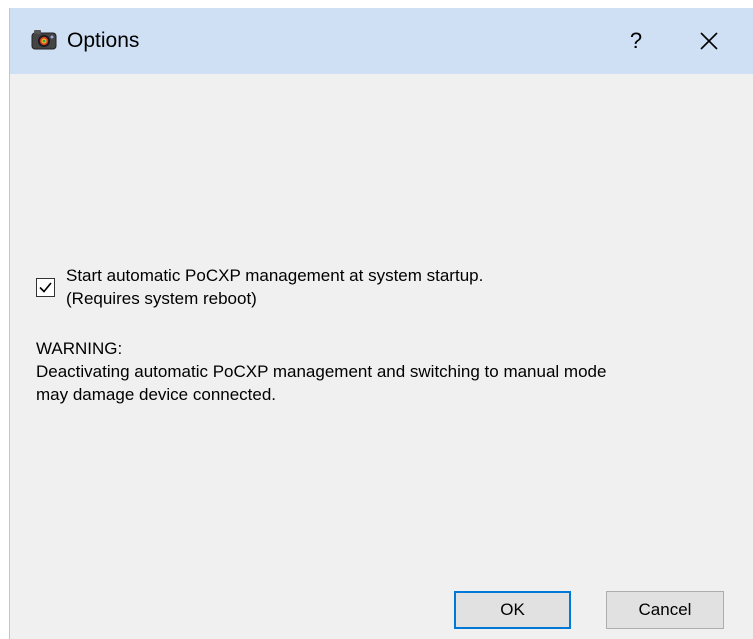 This screenshot has height=639, width=753. Describe the element at coordinates (665, 610) in the screenshot. I see `cancel-button: Cancel` at that location.